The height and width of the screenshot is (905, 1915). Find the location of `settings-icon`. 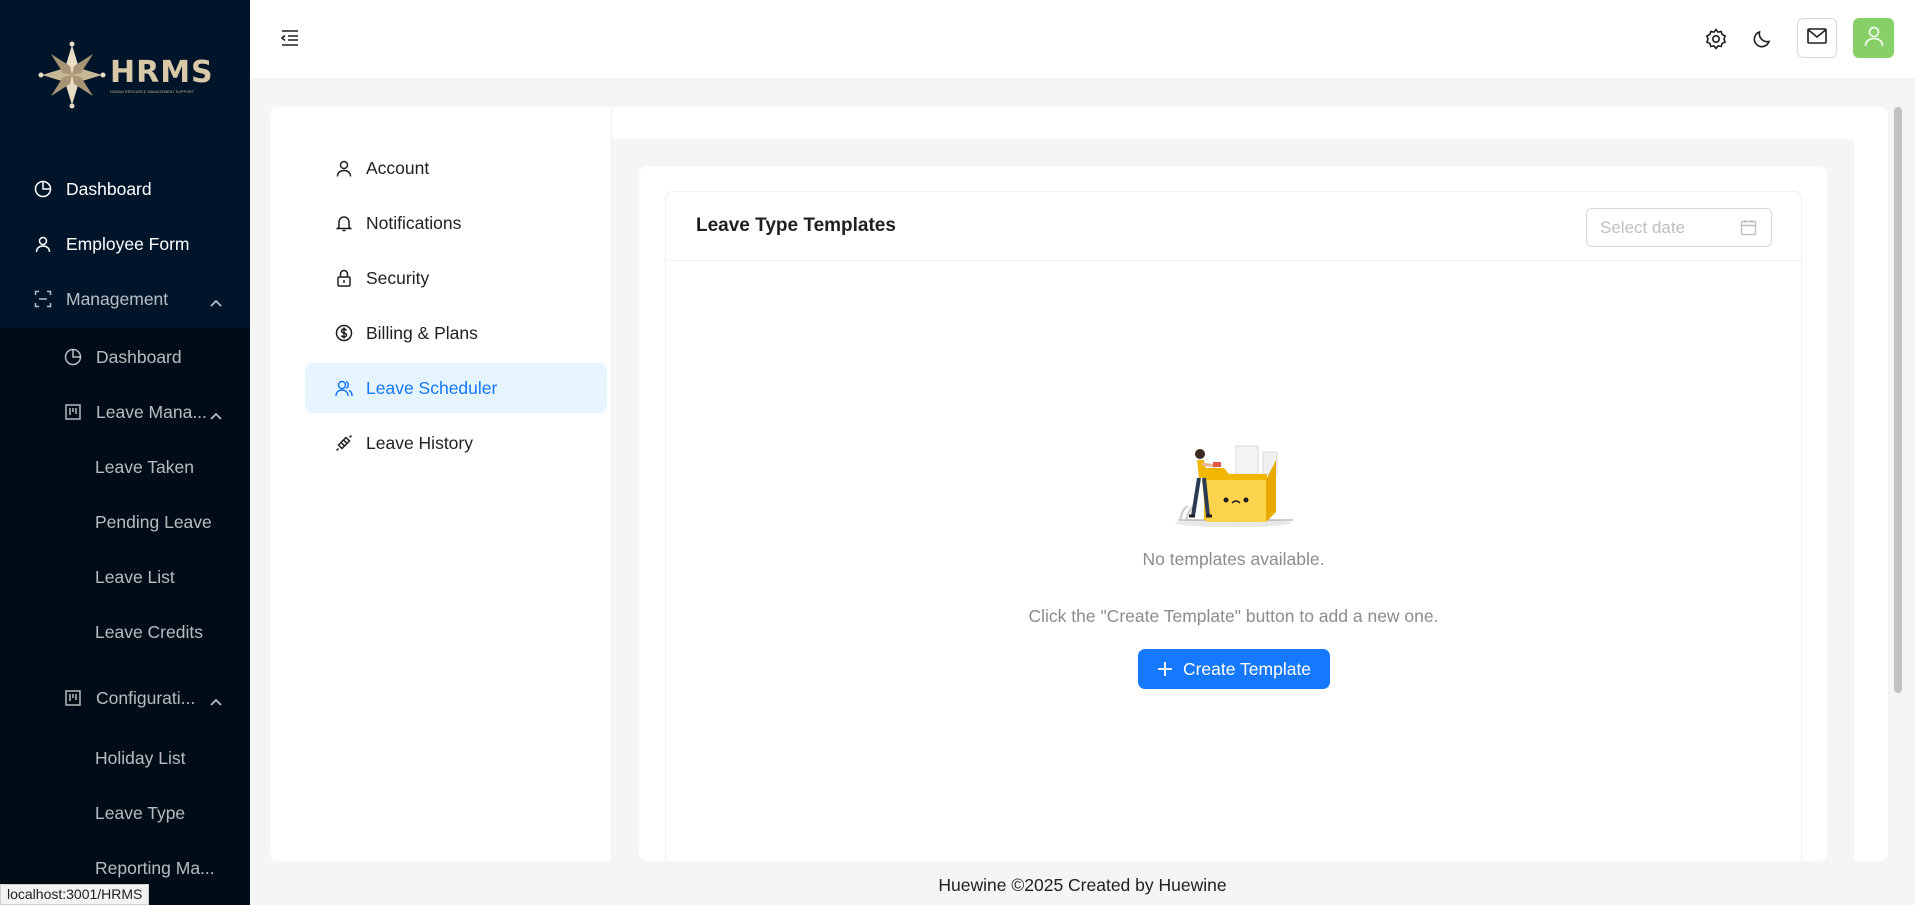

settings-icon is located at coordinates (1716, 39).